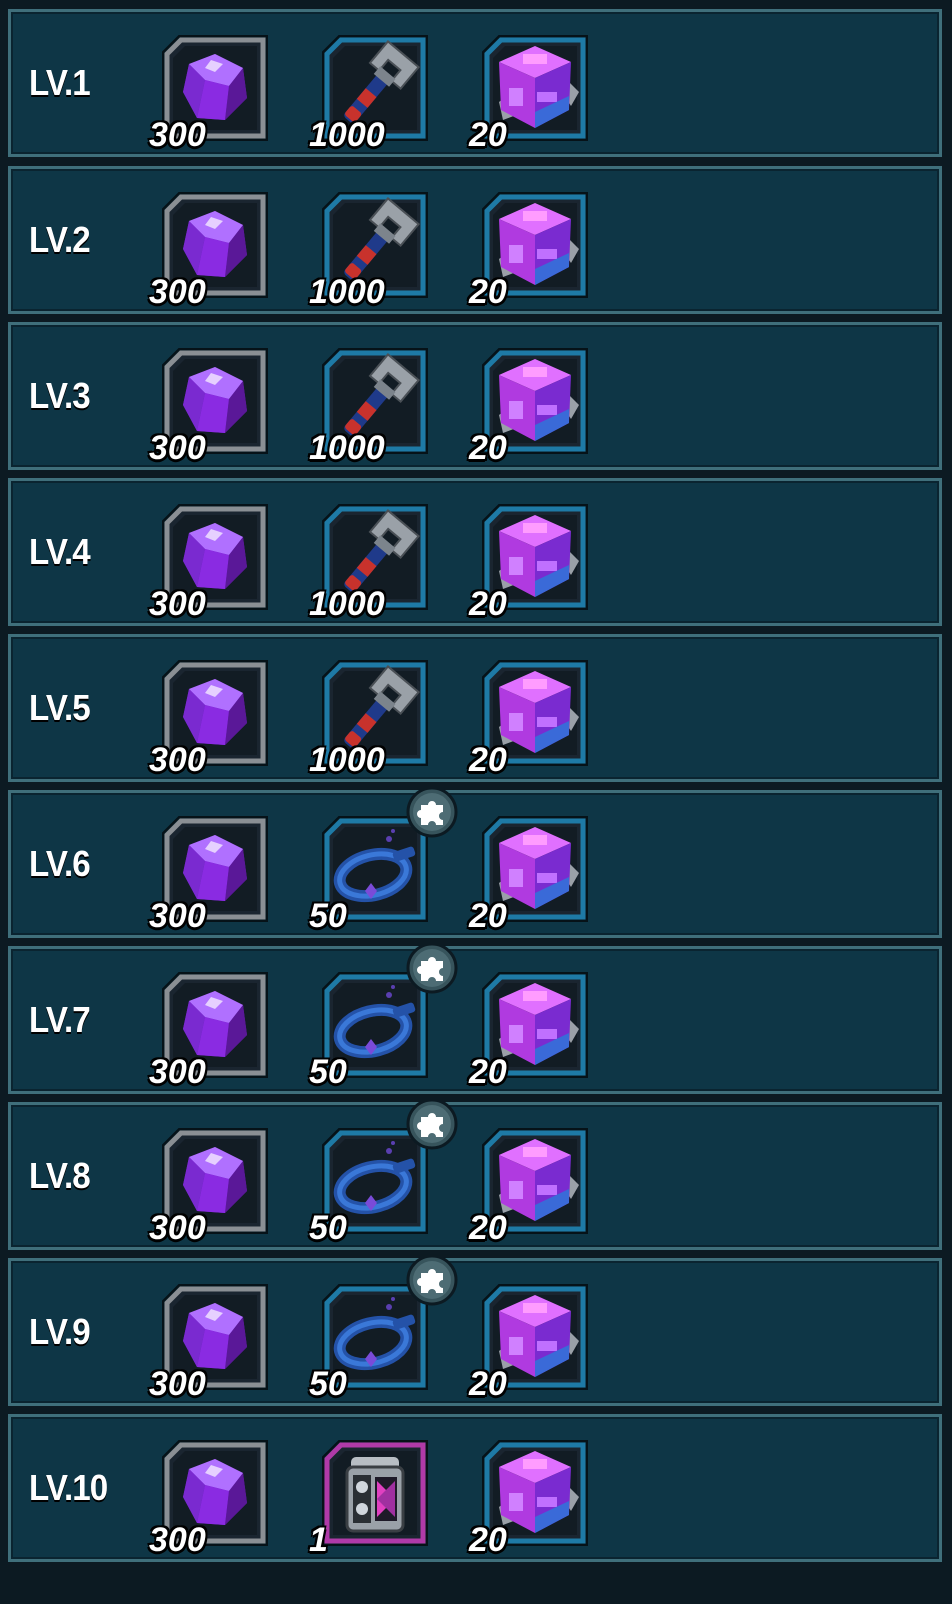 Image resolution: width=952 pixels, height=1604 pixels. I want to click on level-row: LV.7 300 50 20, so click(475, 1018).